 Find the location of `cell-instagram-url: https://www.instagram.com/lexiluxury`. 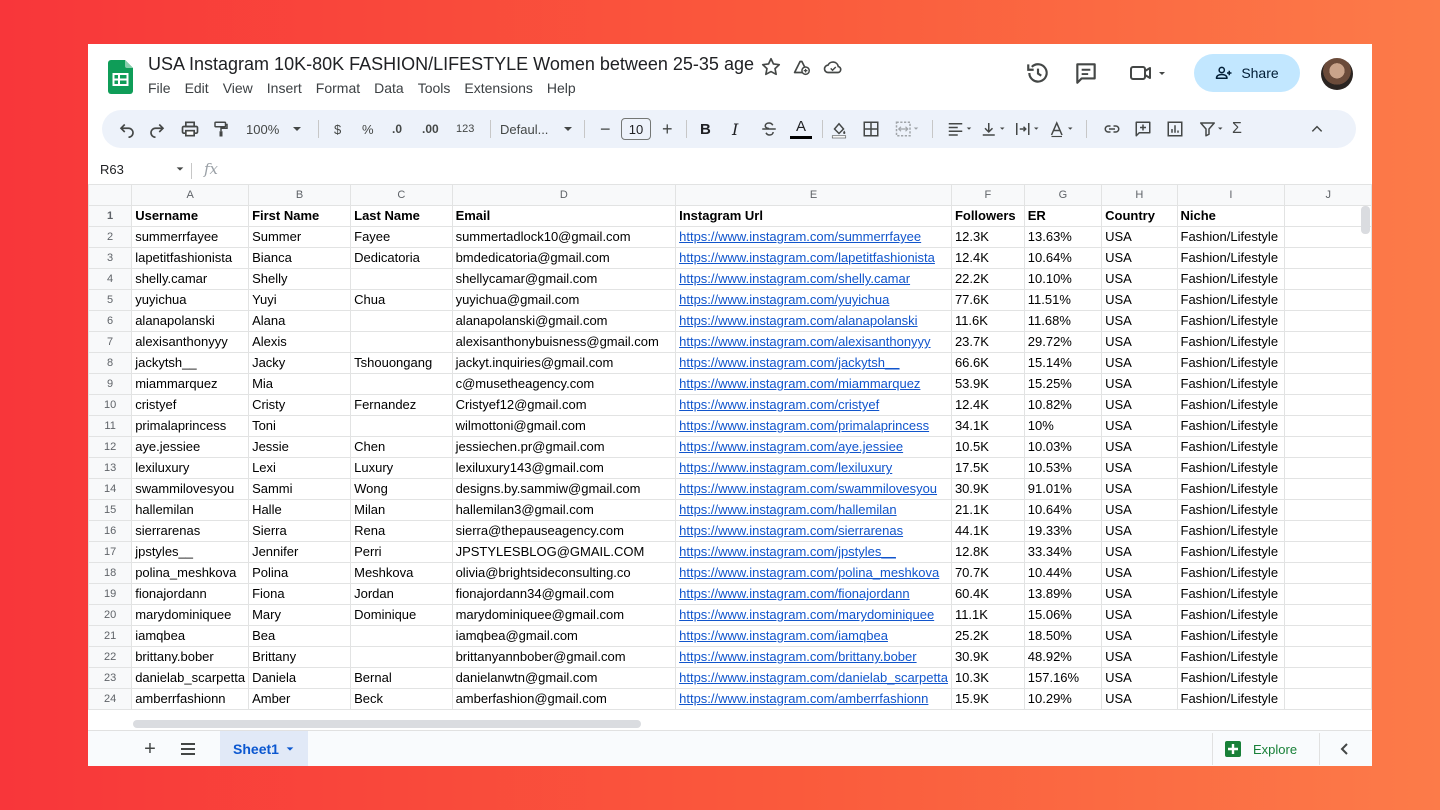

cell-instagram-url: https://www.instagram.com/lexiluxury is located at coordinates (813, 468).